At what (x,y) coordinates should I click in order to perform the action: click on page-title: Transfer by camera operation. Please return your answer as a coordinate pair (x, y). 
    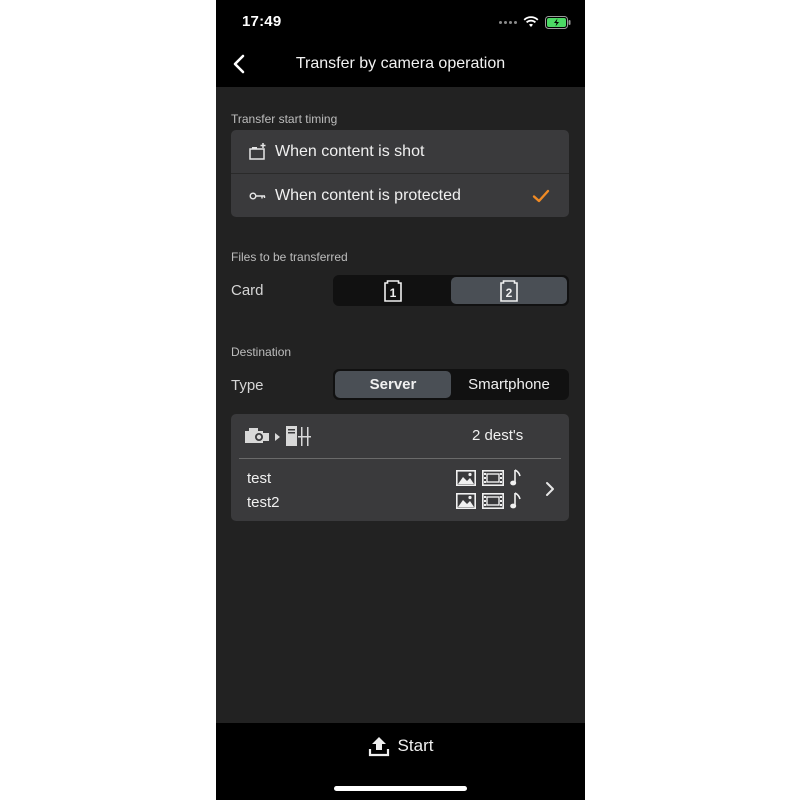
    Looking at the image, I should click on (400, 63).